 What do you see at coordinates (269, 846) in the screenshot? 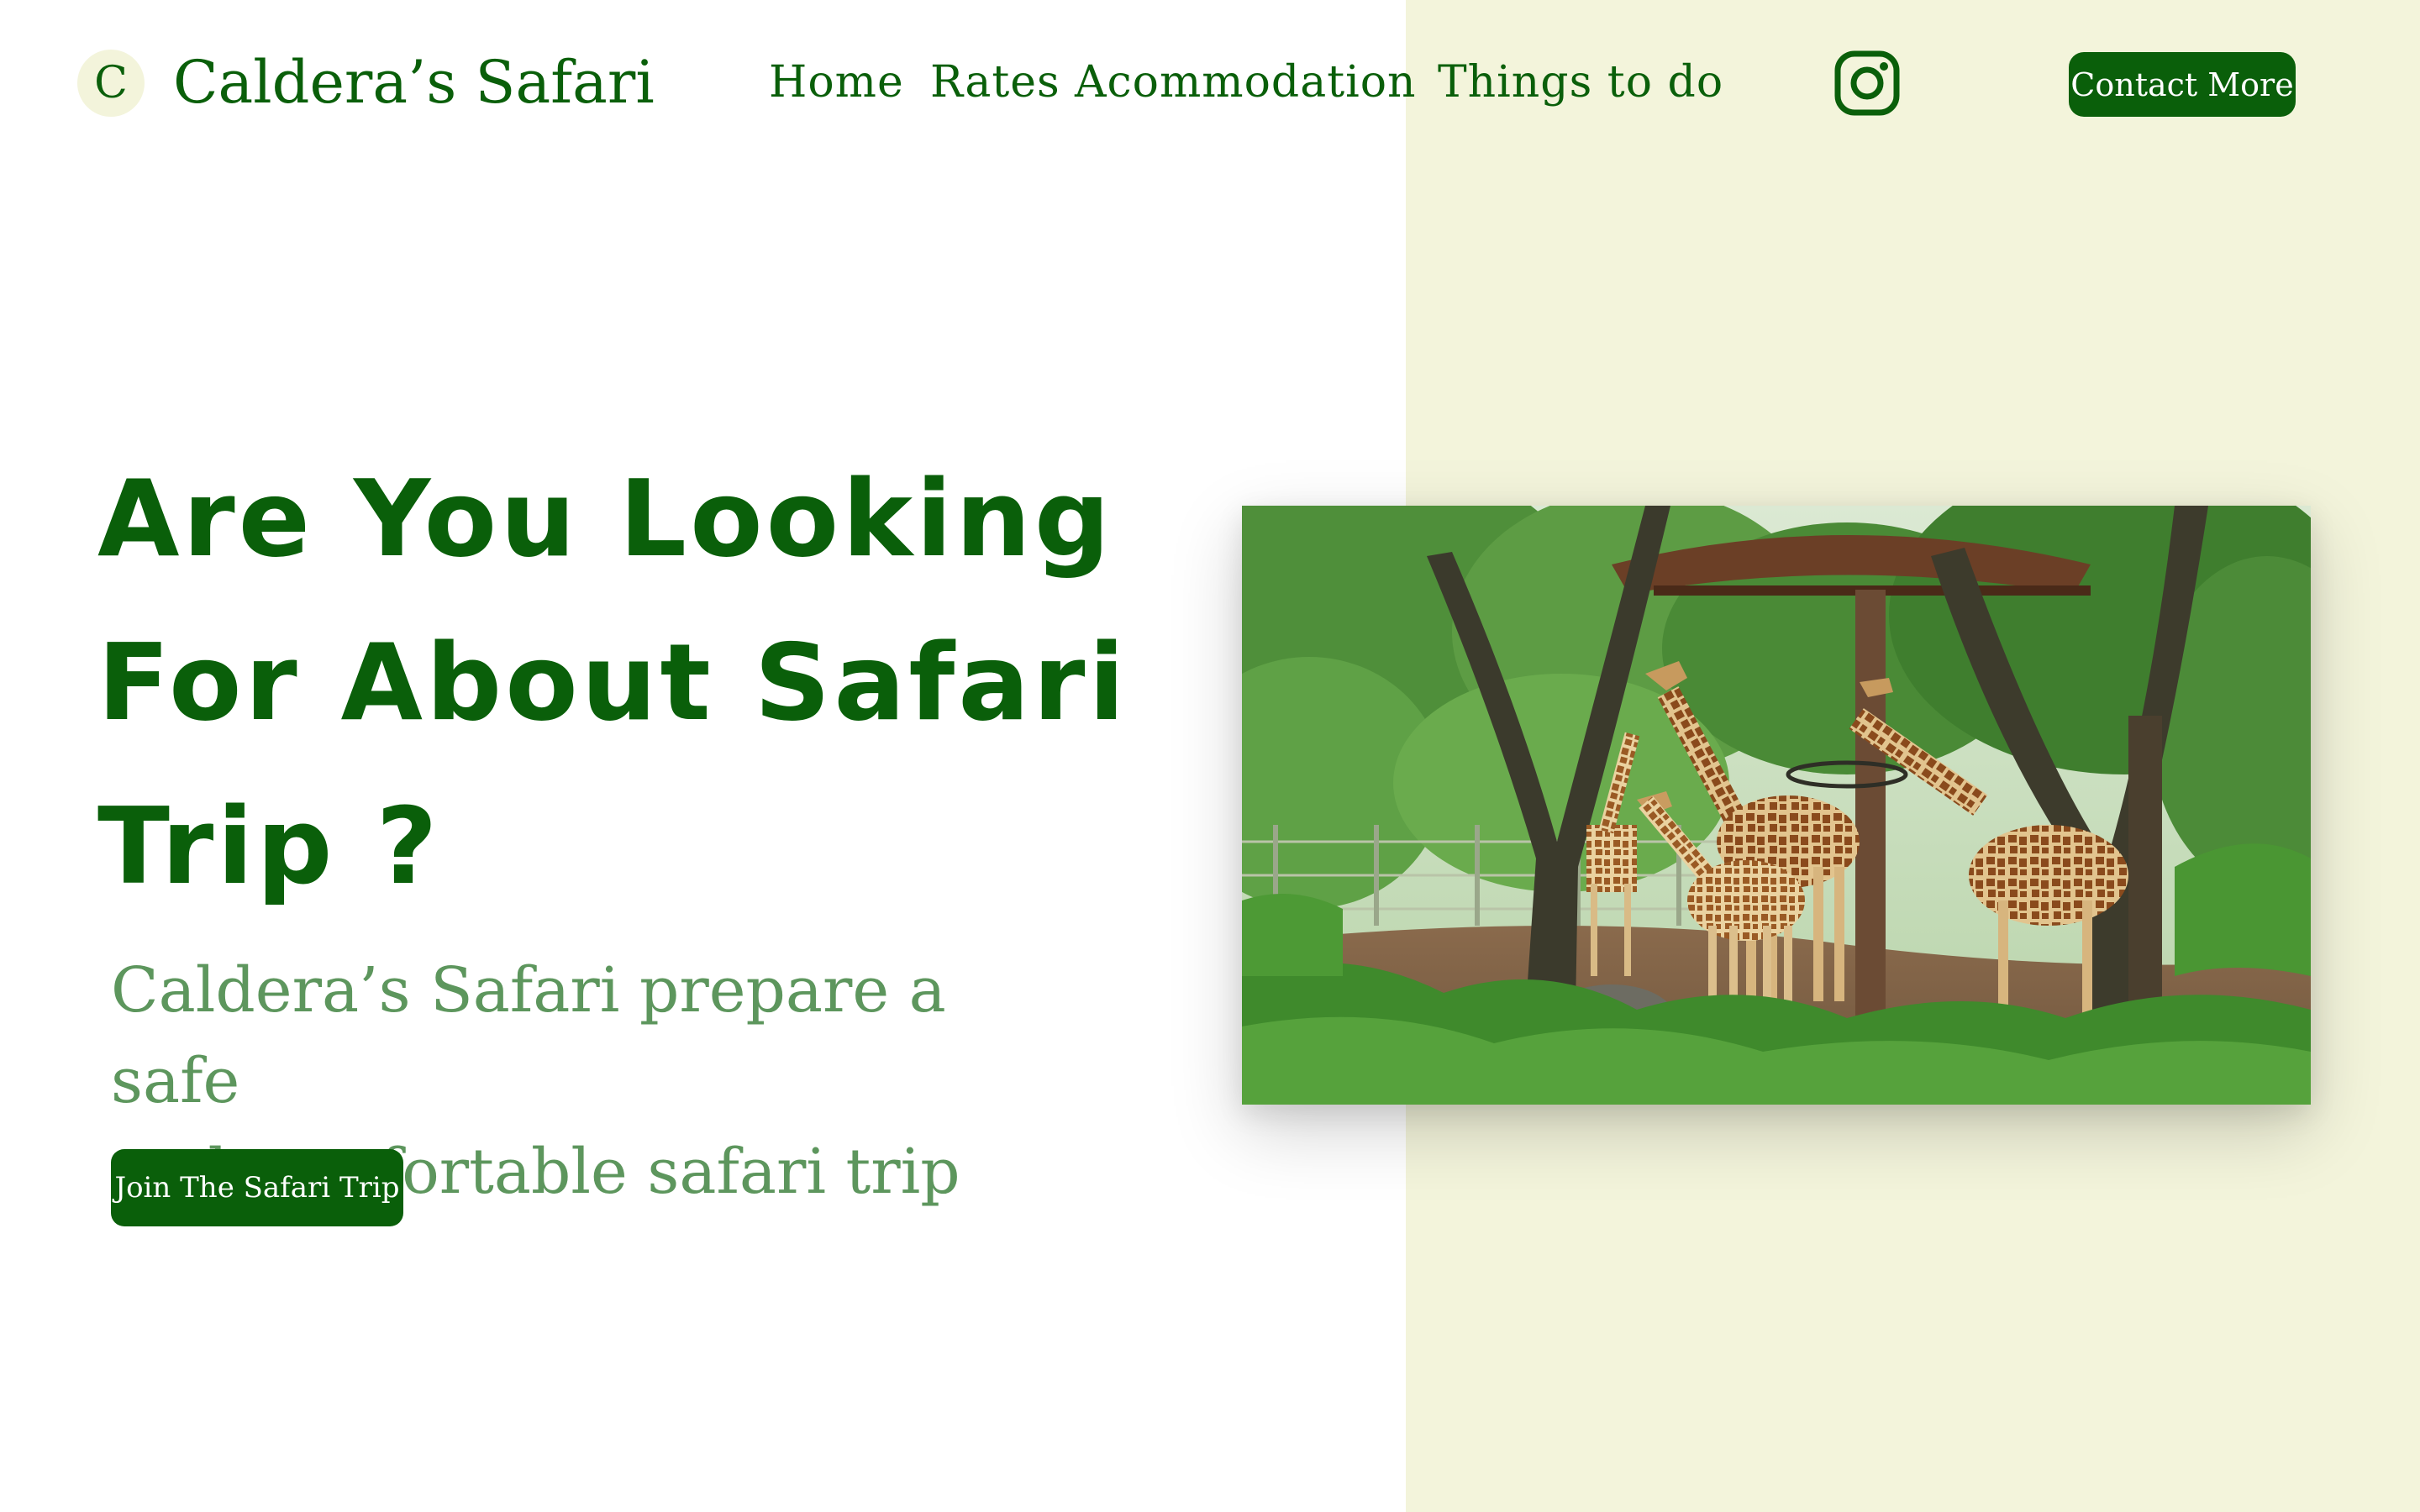
I see `hero-title-line: Trip ?` at bounding box center [269, 846].